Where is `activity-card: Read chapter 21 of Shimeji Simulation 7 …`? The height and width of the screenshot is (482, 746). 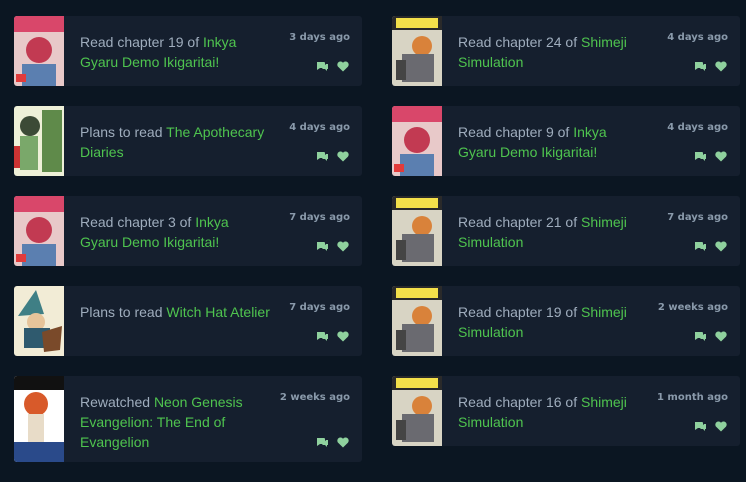 activity-card: Read chapter 21 of Shimeji Simulation 7 … is located at coordinates (566, 231).